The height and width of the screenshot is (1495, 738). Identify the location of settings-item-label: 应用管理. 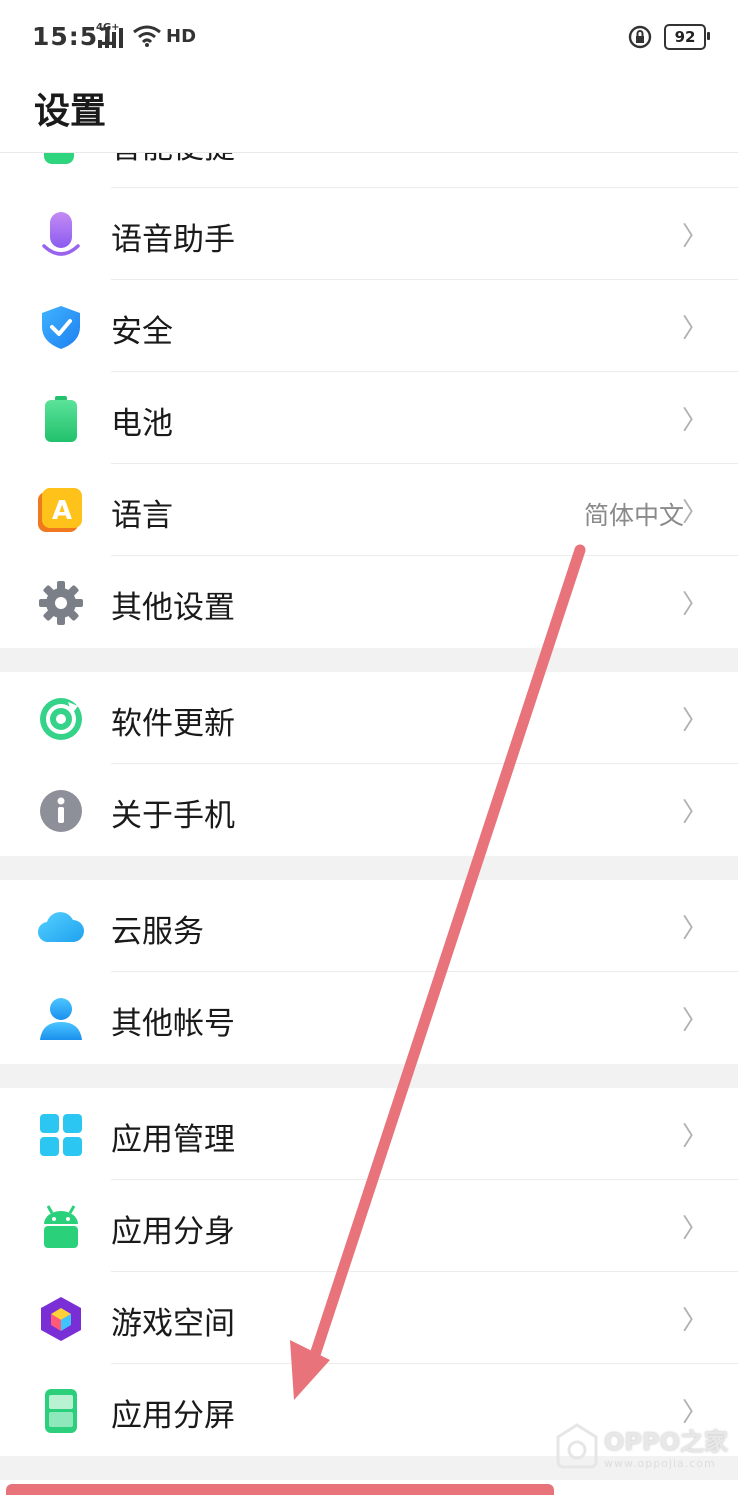
(173, 1140).